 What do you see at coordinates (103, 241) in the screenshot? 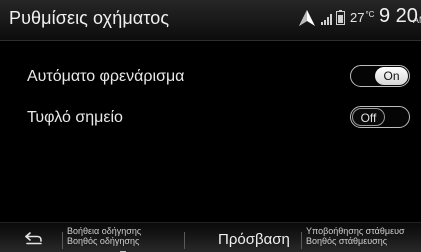
I see `driving-assist-label-2: Βοηθός οδήγησης` at bounding box center [103, 241].